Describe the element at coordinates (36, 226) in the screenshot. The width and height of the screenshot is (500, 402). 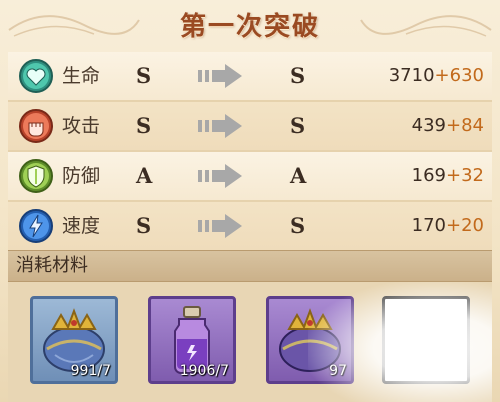
I see `lightning-icon` at that location.